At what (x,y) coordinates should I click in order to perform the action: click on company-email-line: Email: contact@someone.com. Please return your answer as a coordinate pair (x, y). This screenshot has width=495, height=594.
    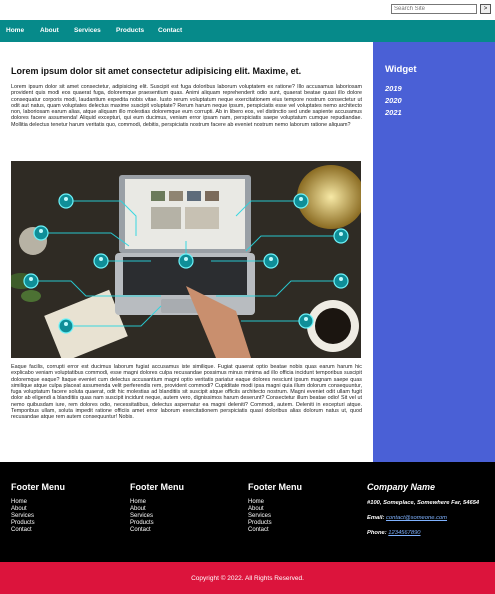
    Looking at the image, I should click on (426, 518).